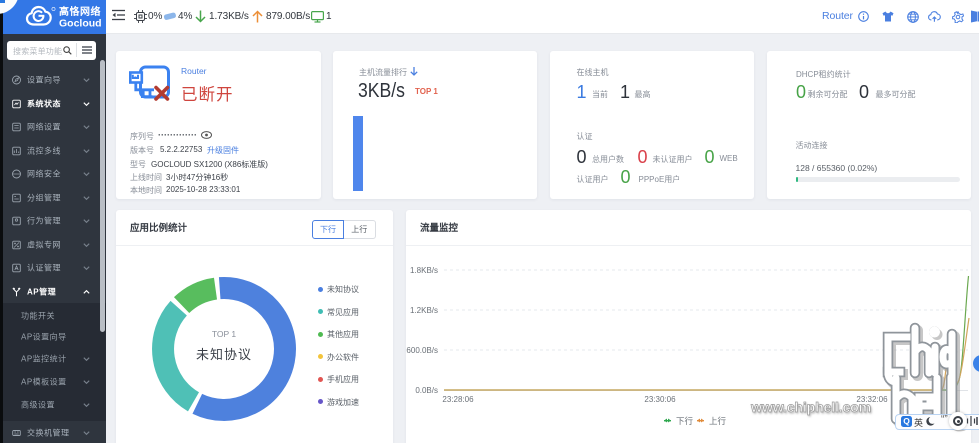  What do you see at coordinates (718, 421) in the screenshot?
I see `svg-text: 上行` at bounding box center [718, 421].